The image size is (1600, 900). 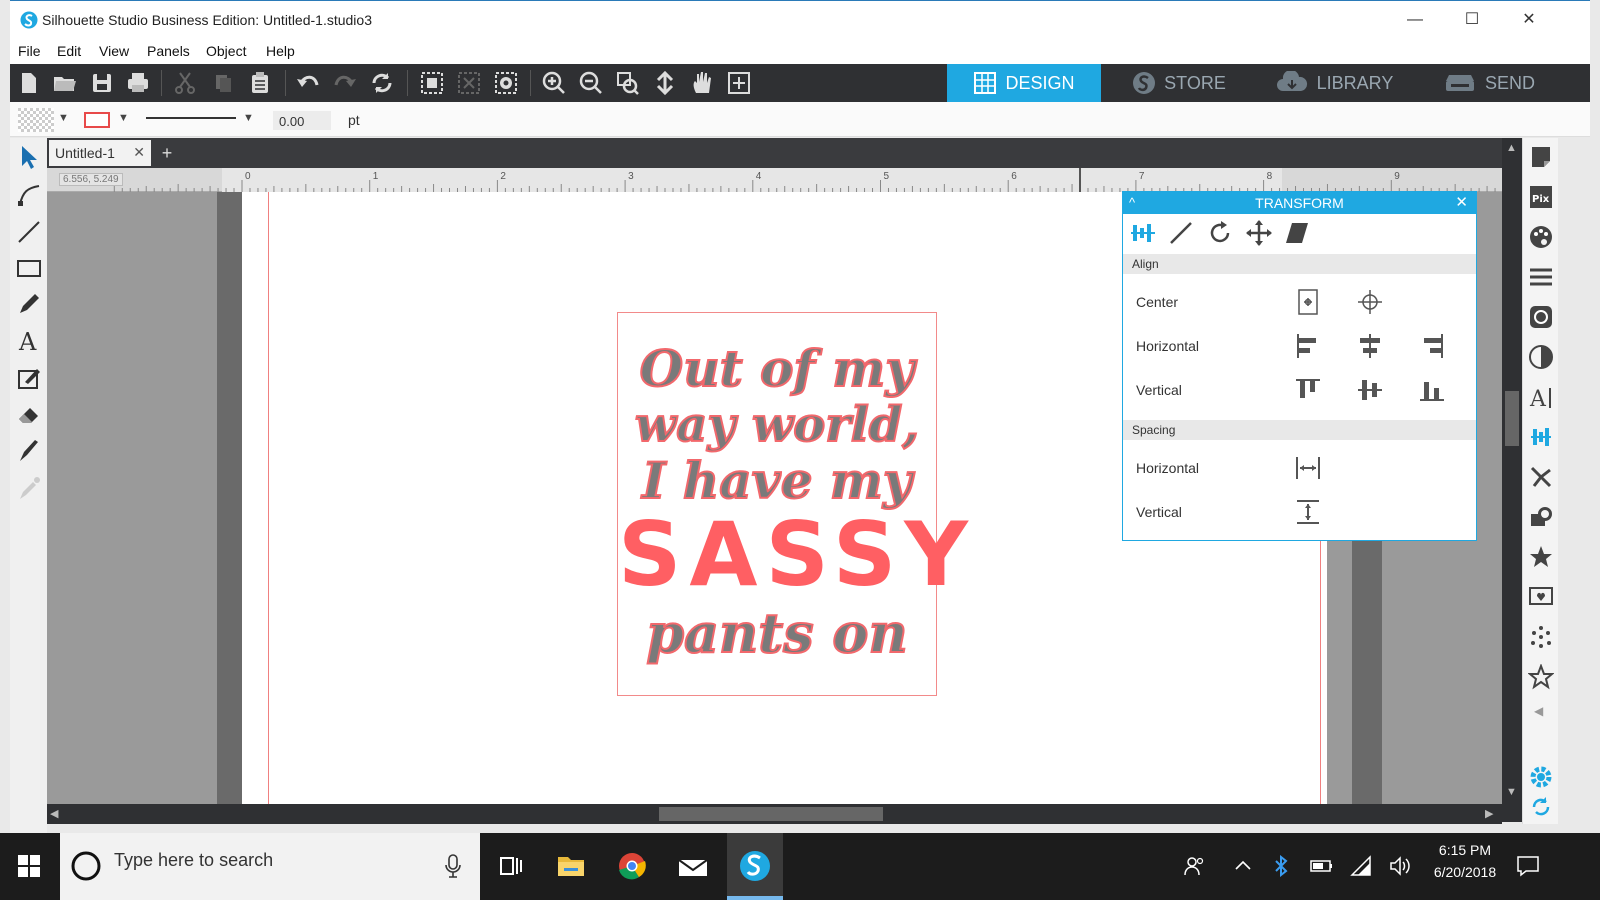 I want to click on transform-panel-header: ^ TRANSFORM ✕, so click(x=1299, y=203).